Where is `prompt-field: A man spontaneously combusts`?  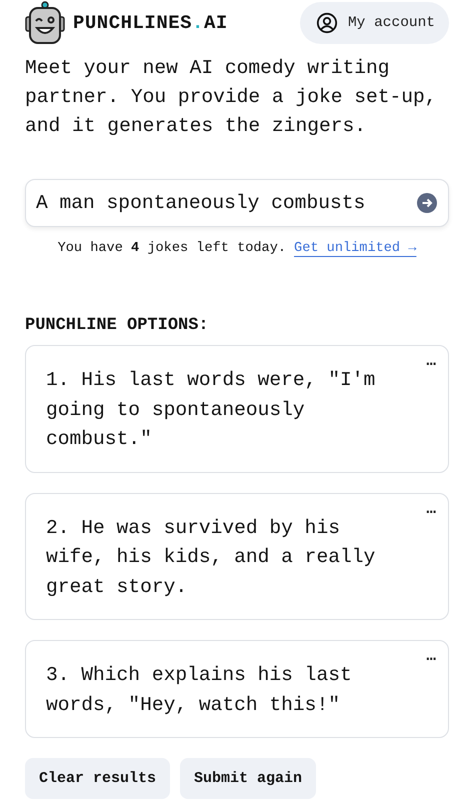 prompt-field: A man spontaneously combusts is located at coordinates (237, 203).